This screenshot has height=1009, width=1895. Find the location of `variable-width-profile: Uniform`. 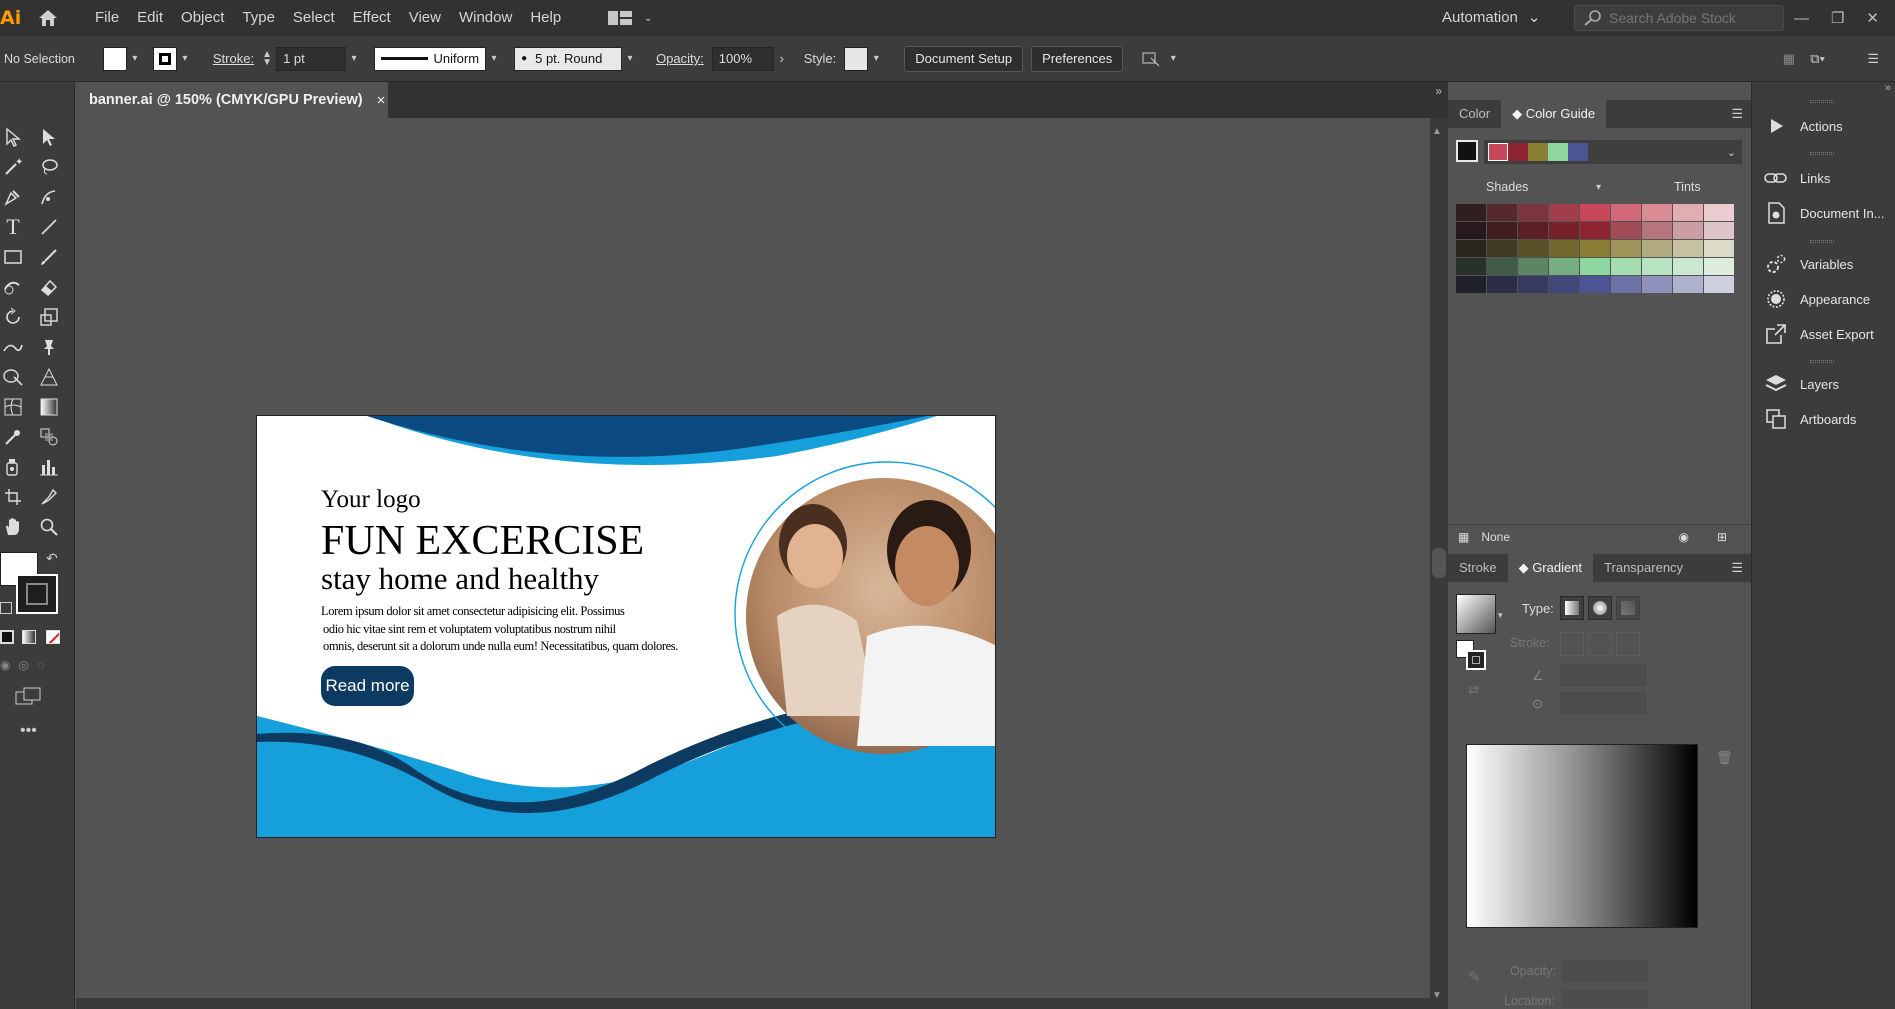

variable-width-profile: Uniform is located at coordinates (430, 58).